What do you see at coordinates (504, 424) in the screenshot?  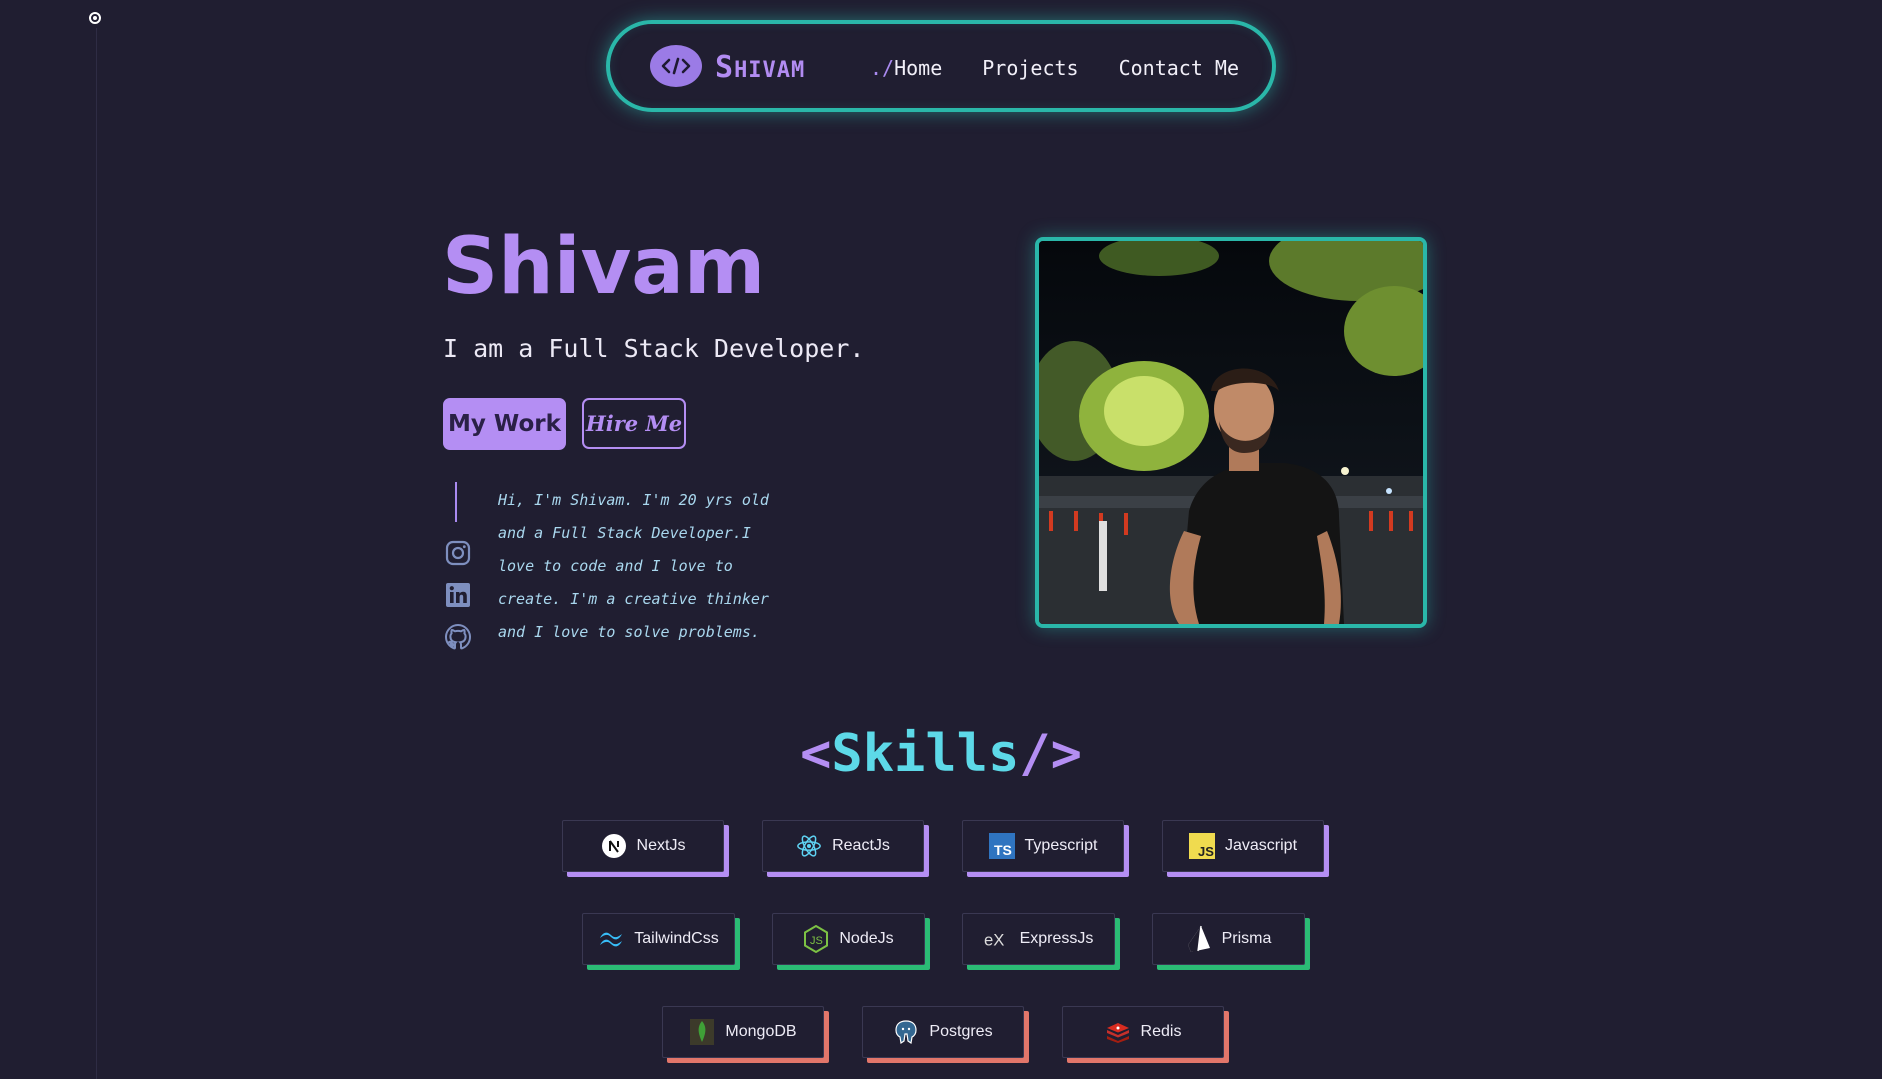 I see `my-work-button: My Work` at bounding box center [504, 424].